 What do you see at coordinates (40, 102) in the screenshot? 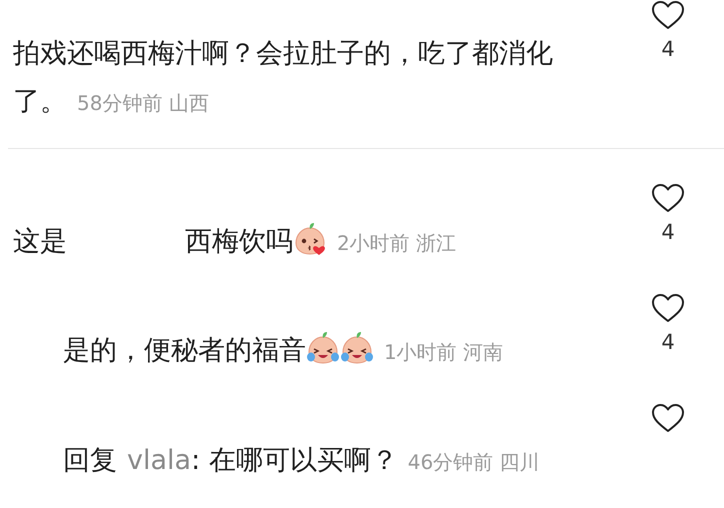
I see `comment-text: 了。` at bounding box center [40, 102].